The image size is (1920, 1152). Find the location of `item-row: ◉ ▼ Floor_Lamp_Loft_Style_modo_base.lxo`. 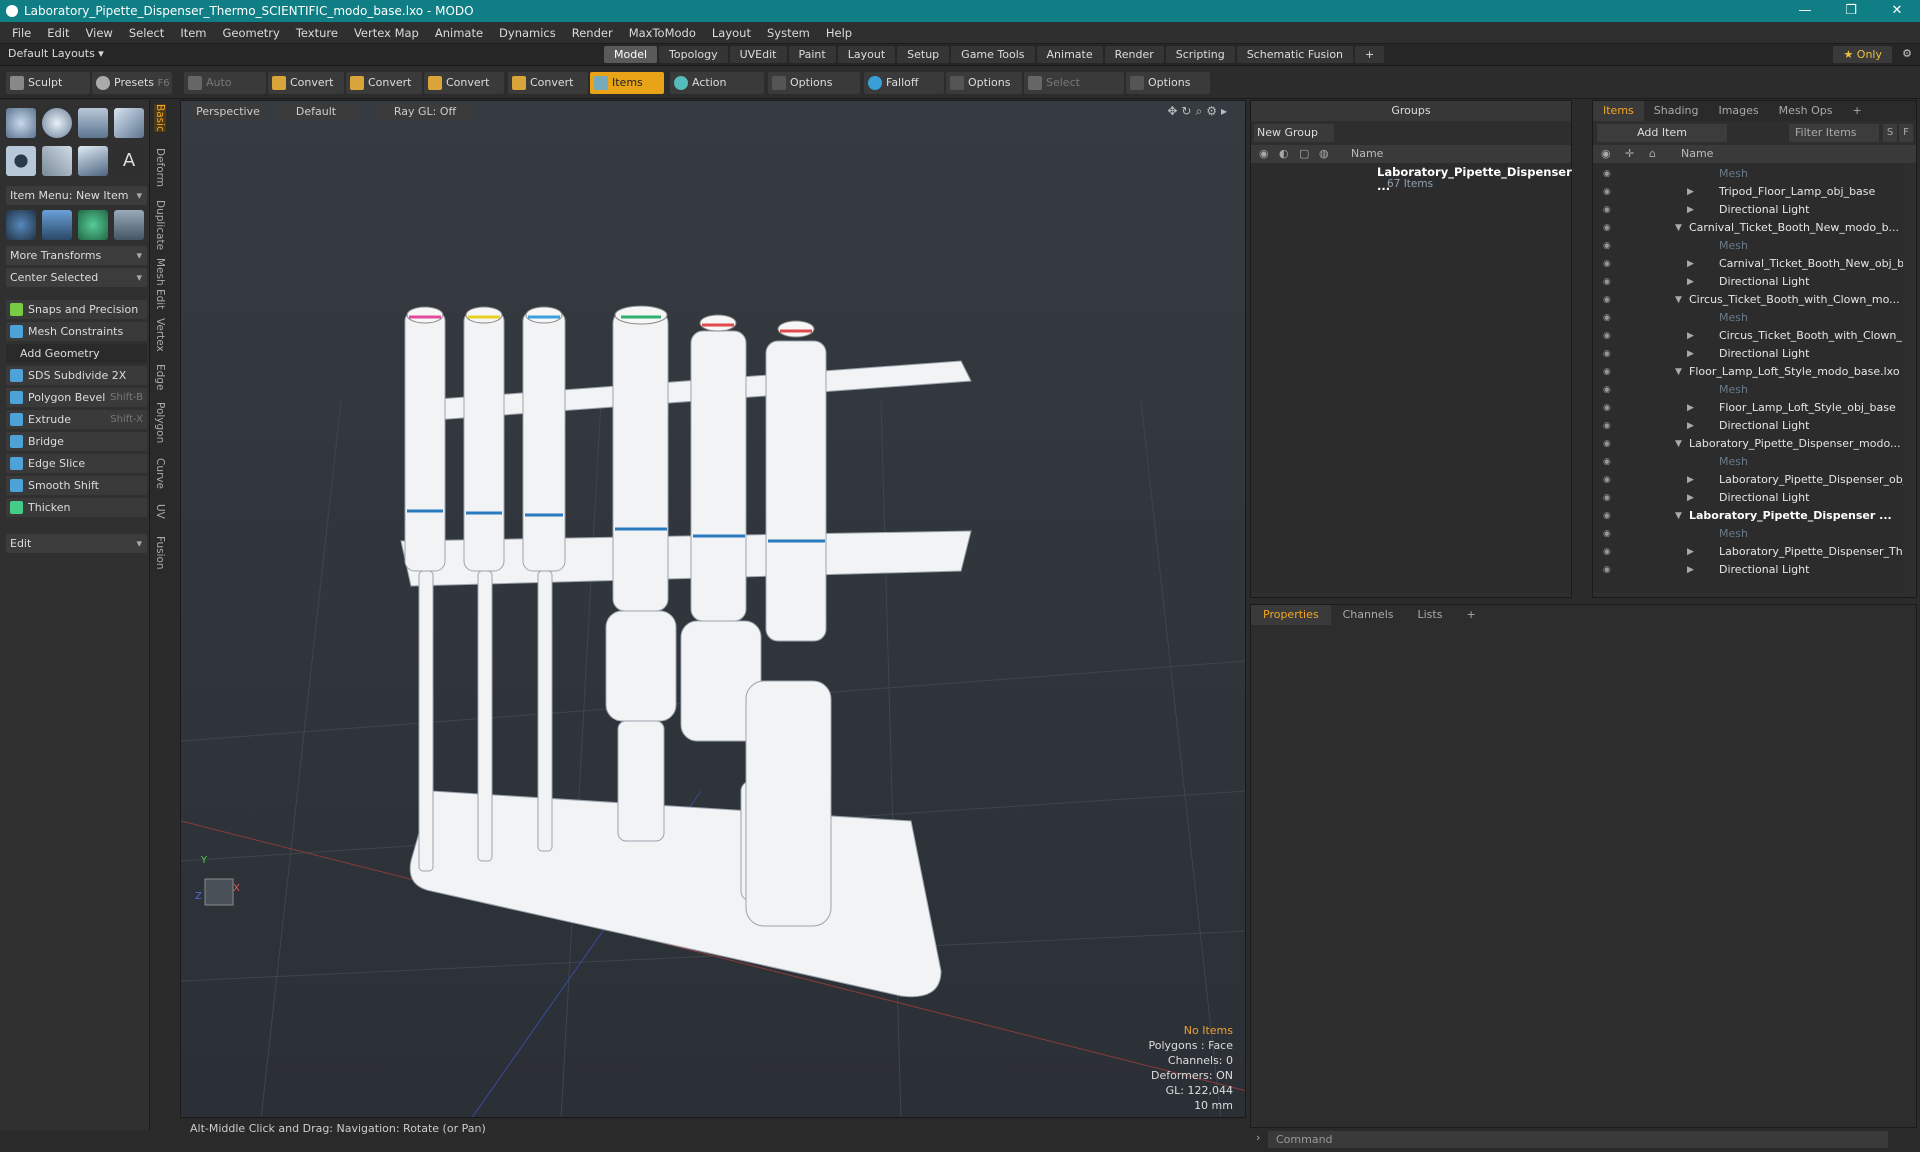

item-row: ◉ ▼ Floor_Lamp_Loft_Style_modo_base.lxo is located at coordinates (1748, 372).